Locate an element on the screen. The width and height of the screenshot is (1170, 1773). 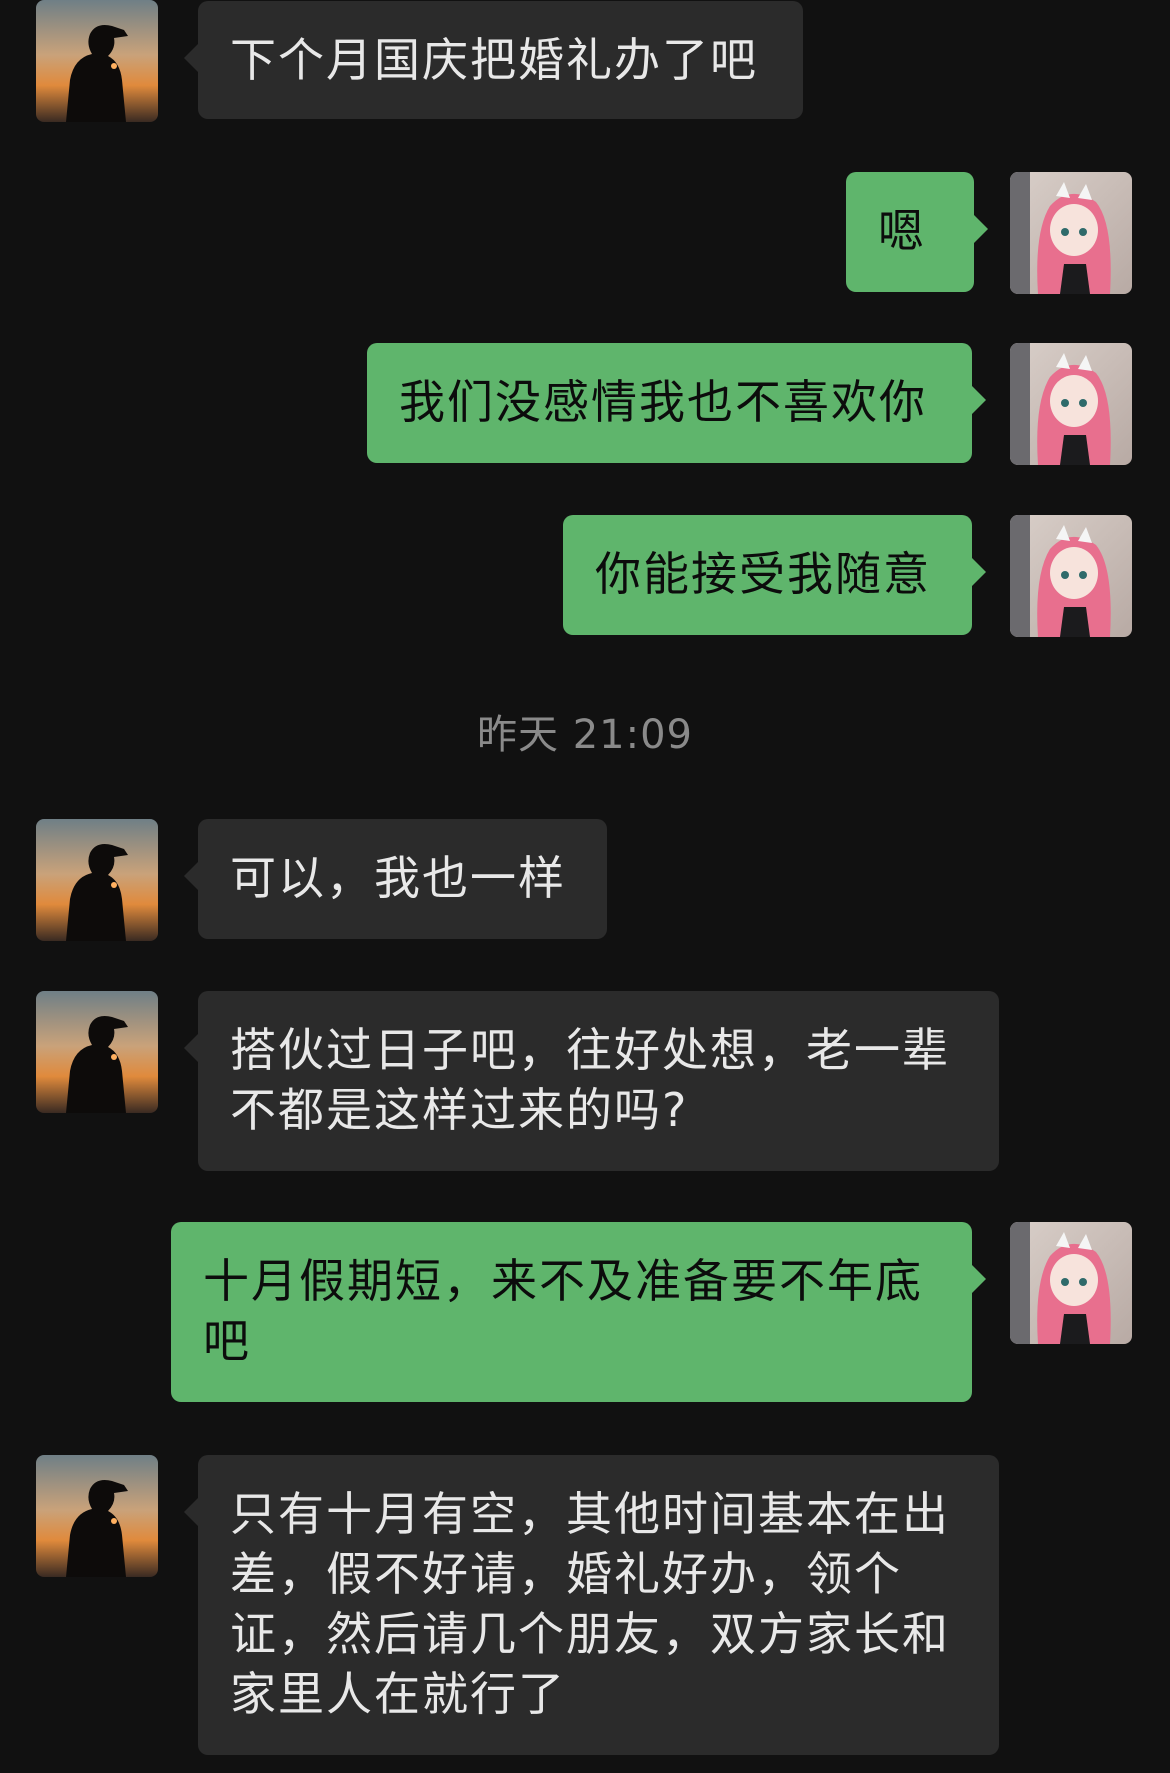
message-bubble: 可以，我也一样 is located at coordinates (395, 879).